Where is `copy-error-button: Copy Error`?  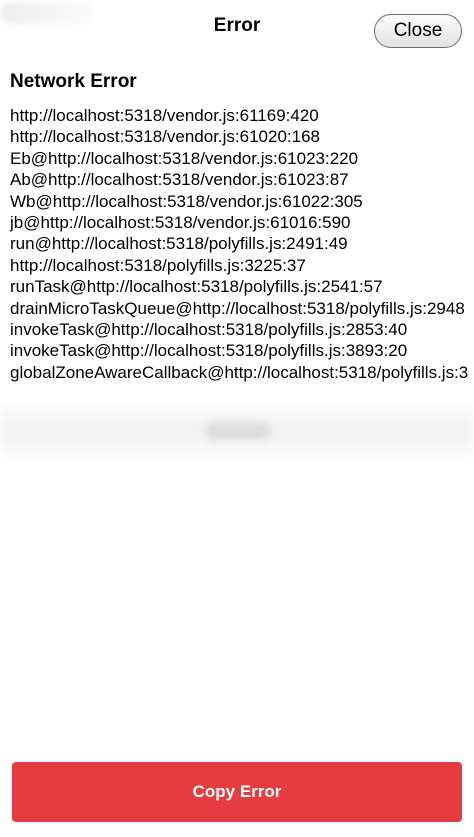
copy-error-button: Copy Error is located at coordinates (237, 792).